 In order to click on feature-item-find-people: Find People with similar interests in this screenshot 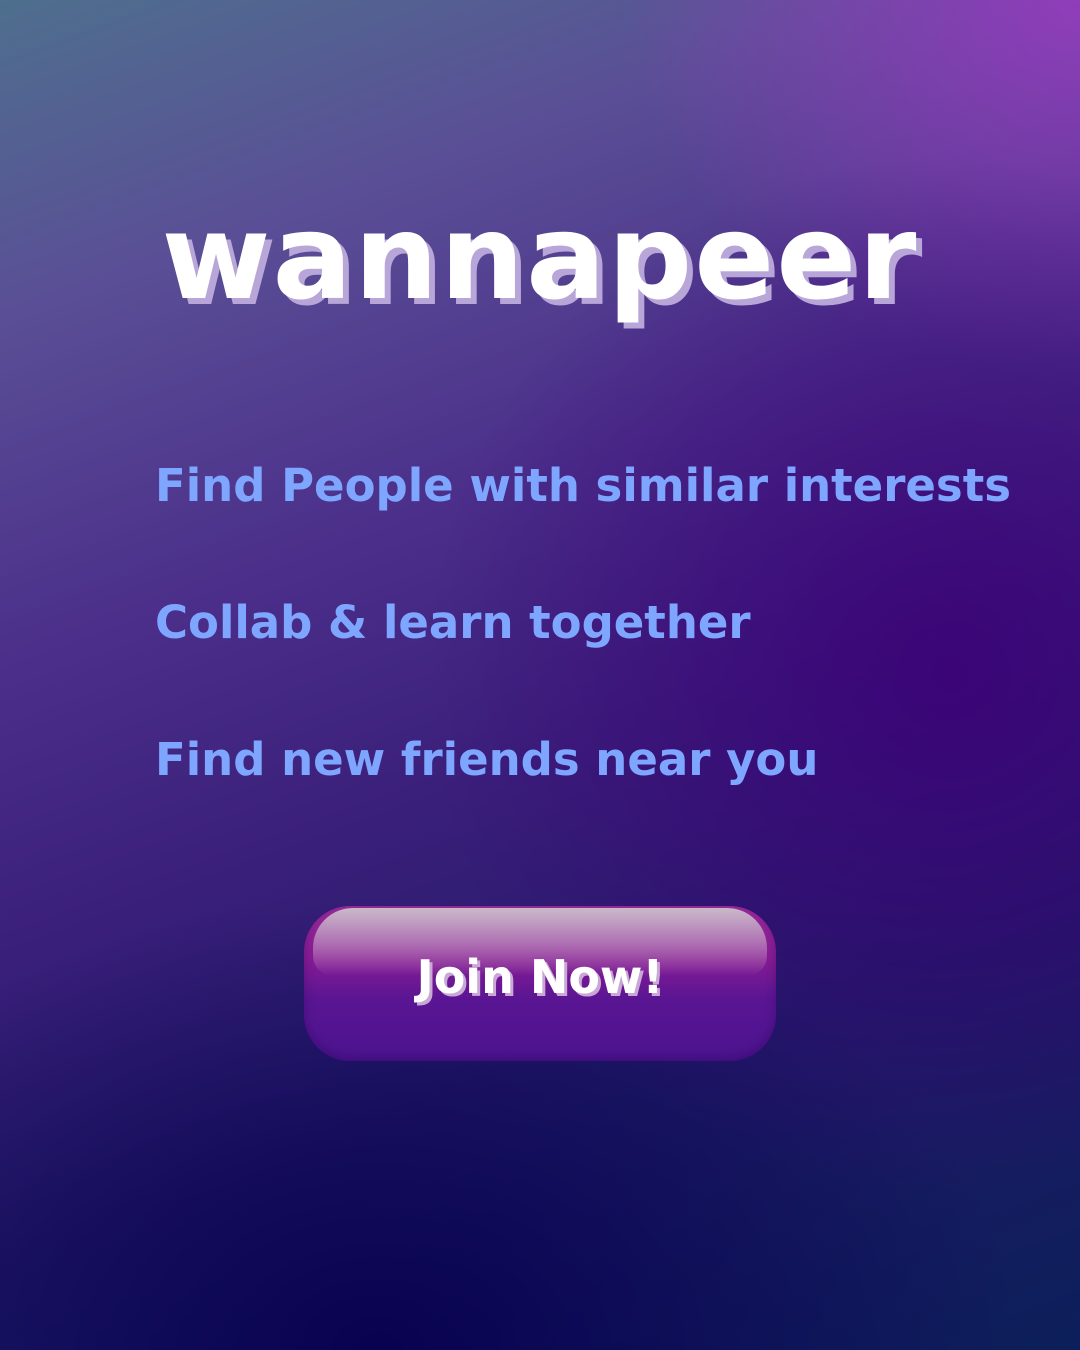, I will do `click(583, 485)`.